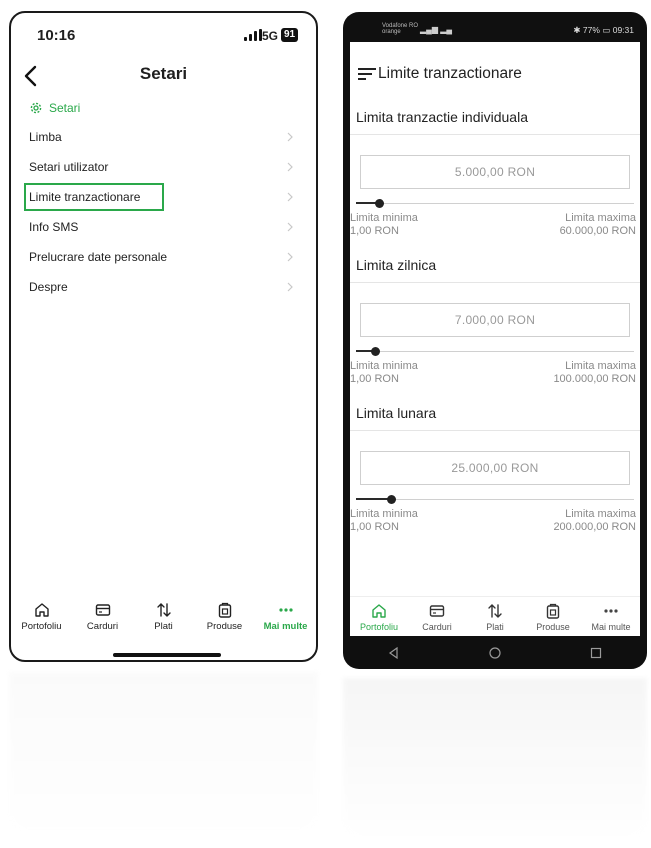 This screenshot has height=848, width=651. What do you see at coordinates (577, 30) in the screenshot?
I see `bluetooth-icon: ✱` at bounding box center [577, 30].